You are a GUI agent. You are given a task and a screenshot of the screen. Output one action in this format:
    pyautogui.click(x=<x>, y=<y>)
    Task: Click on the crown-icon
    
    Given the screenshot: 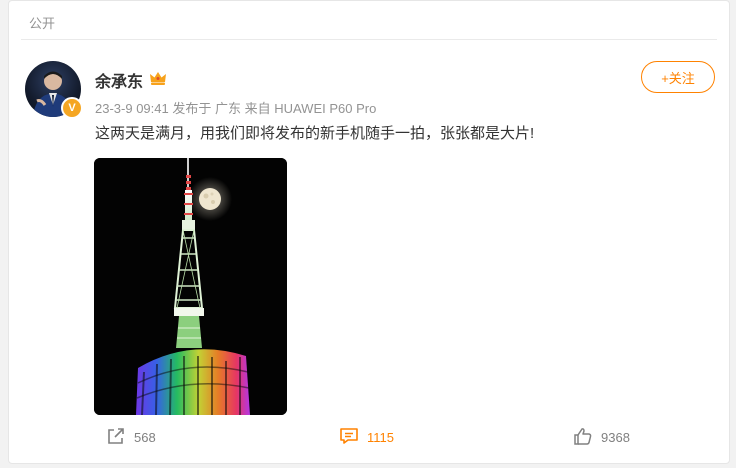 What is the action you would take?
    pyautogui.click(x=158, y=80)
    